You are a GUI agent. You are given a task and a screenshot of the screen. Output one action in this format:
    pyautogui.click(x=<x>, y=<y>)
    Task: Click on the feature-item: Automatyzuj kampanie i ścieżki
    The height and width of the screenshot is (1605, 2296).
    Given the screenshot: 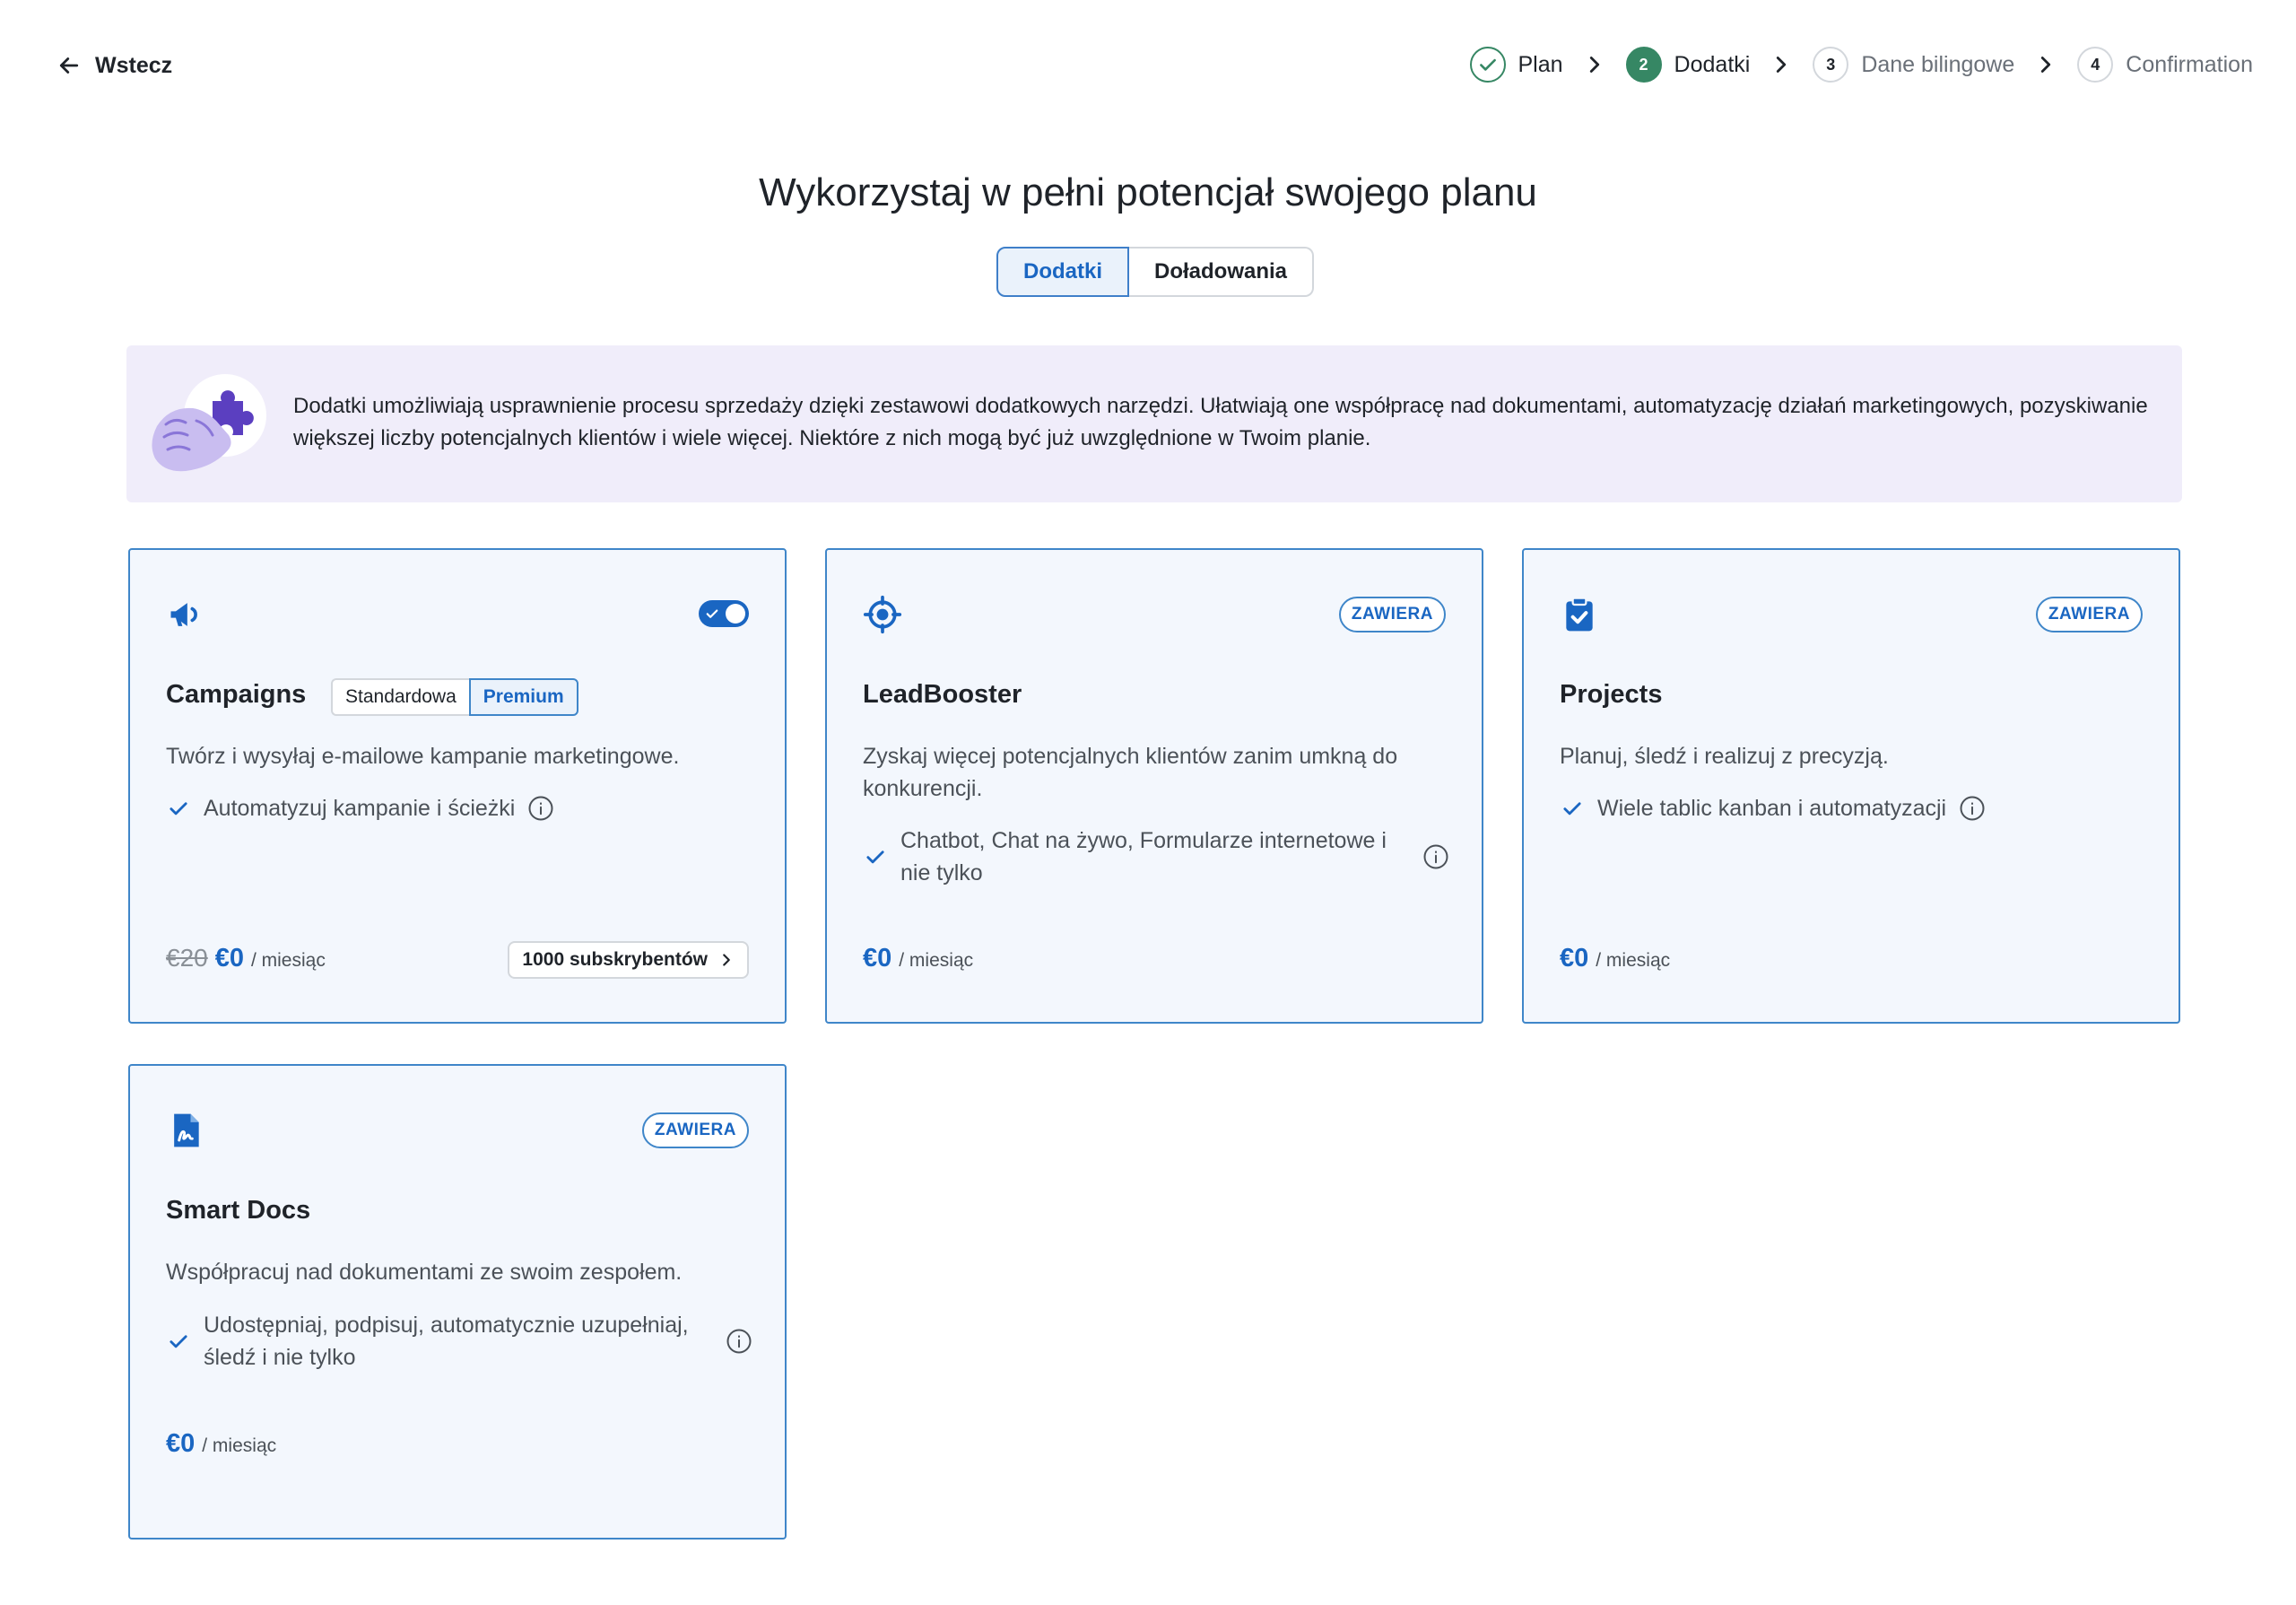 What is the action you would take?
    pyautogui.click(x=399, y=808)
    